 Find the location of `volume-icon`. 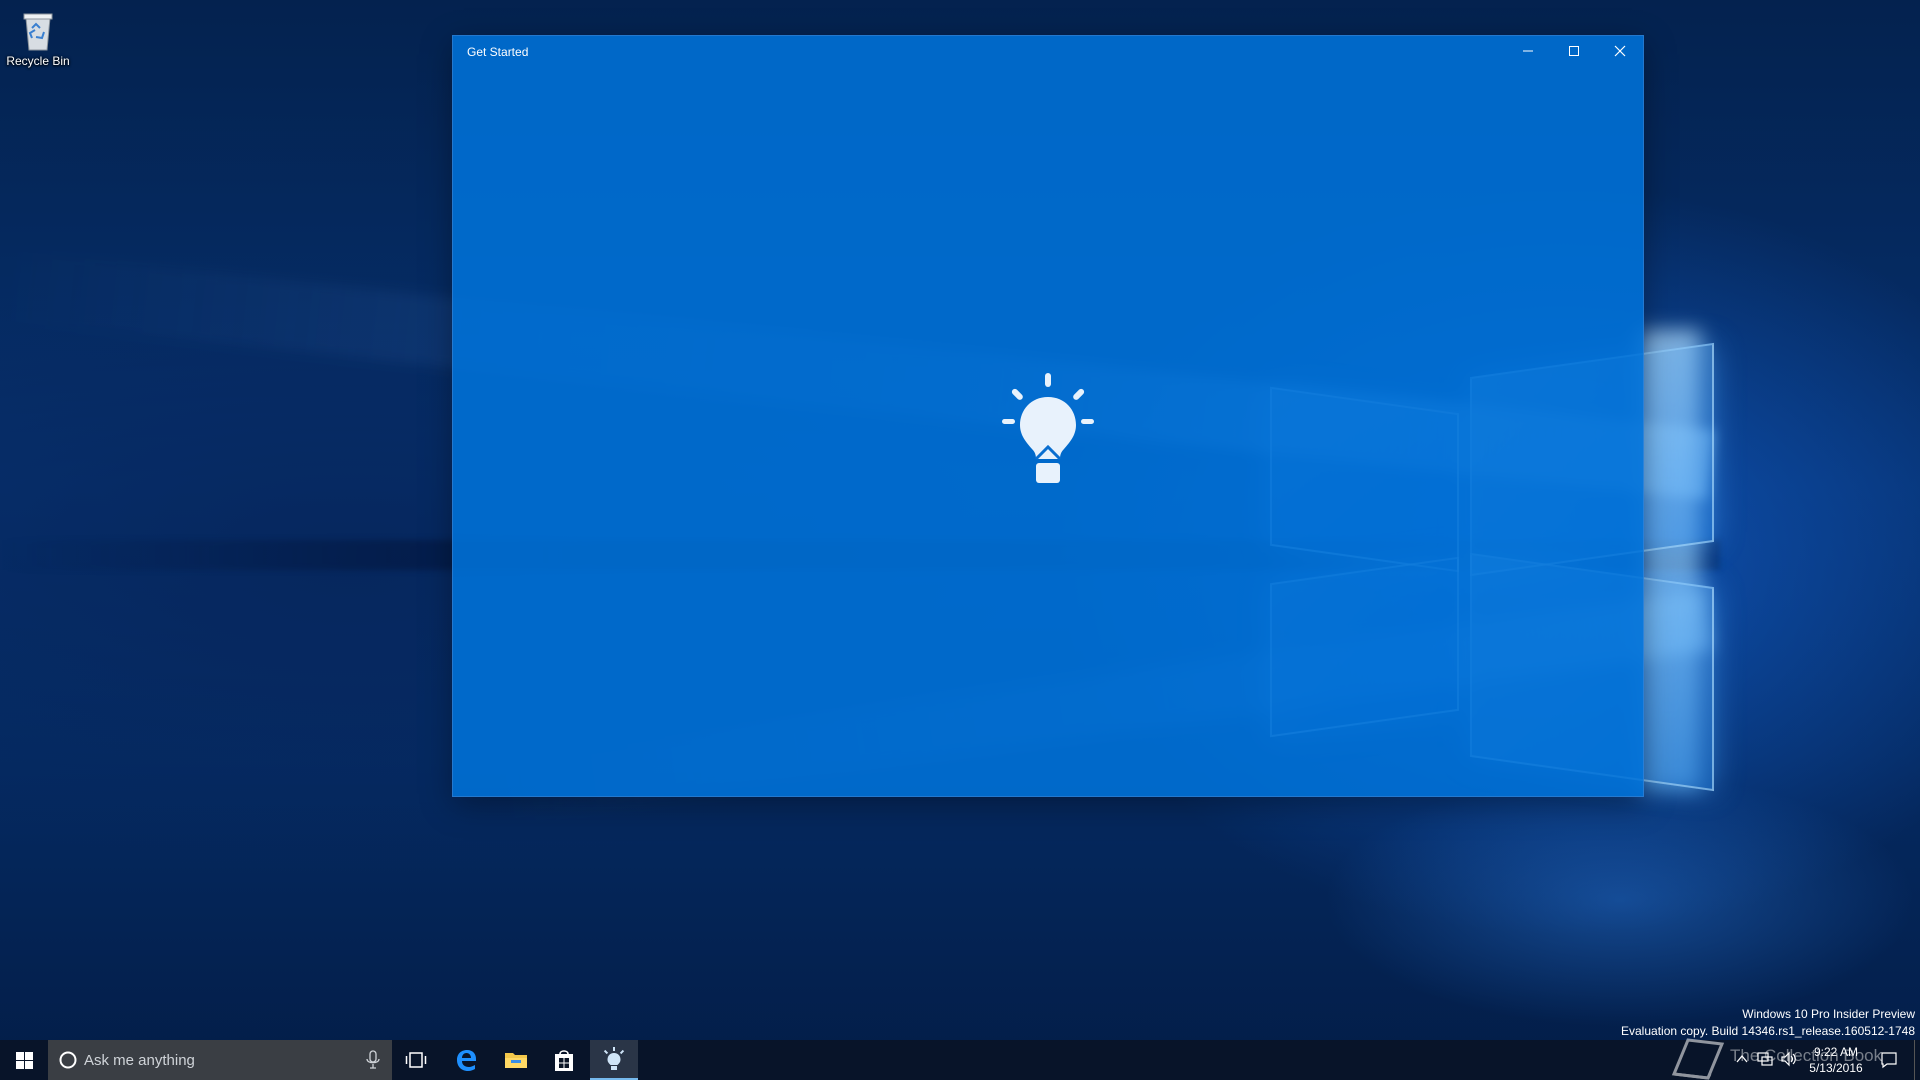

volume-icon is located at coordinates (1789, 1059).